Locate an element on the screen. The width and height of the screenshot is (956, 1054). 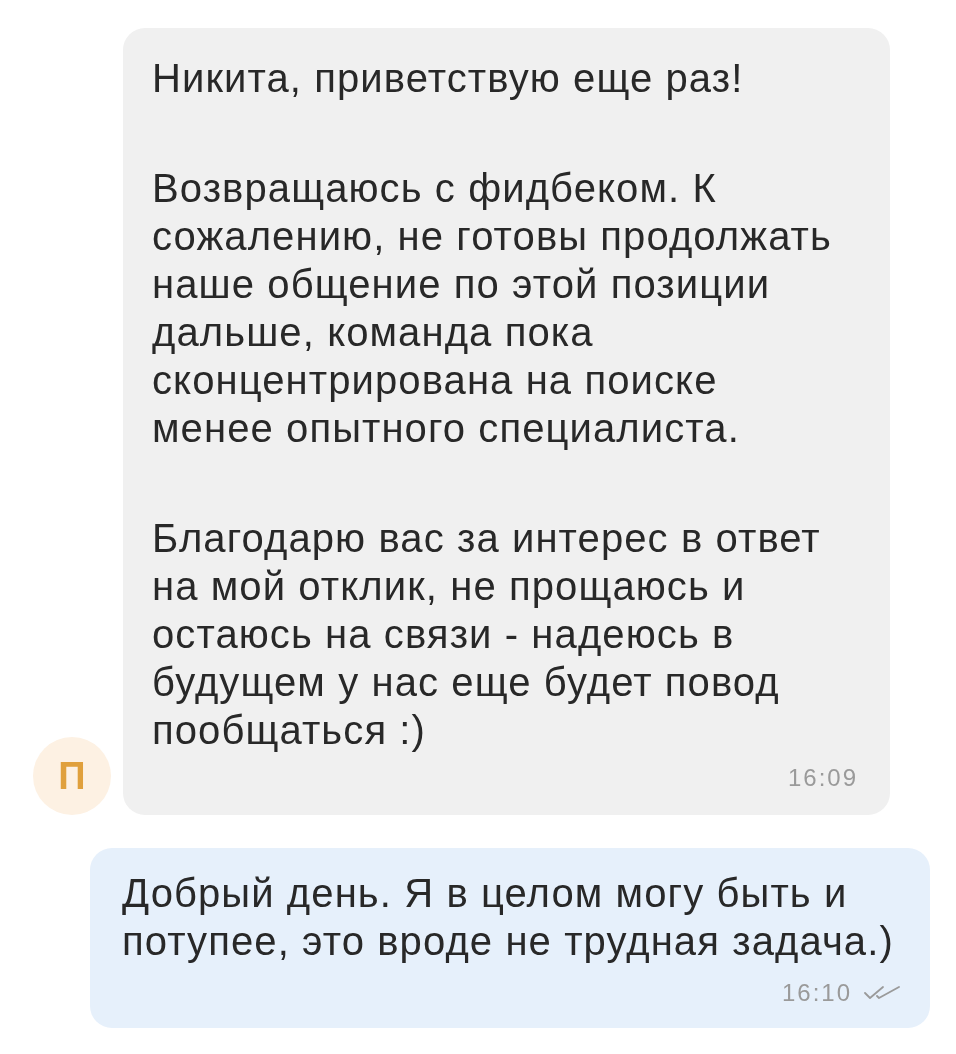
message-text: Никита, приветствую еще раз! is located at coordinates (448, 78).